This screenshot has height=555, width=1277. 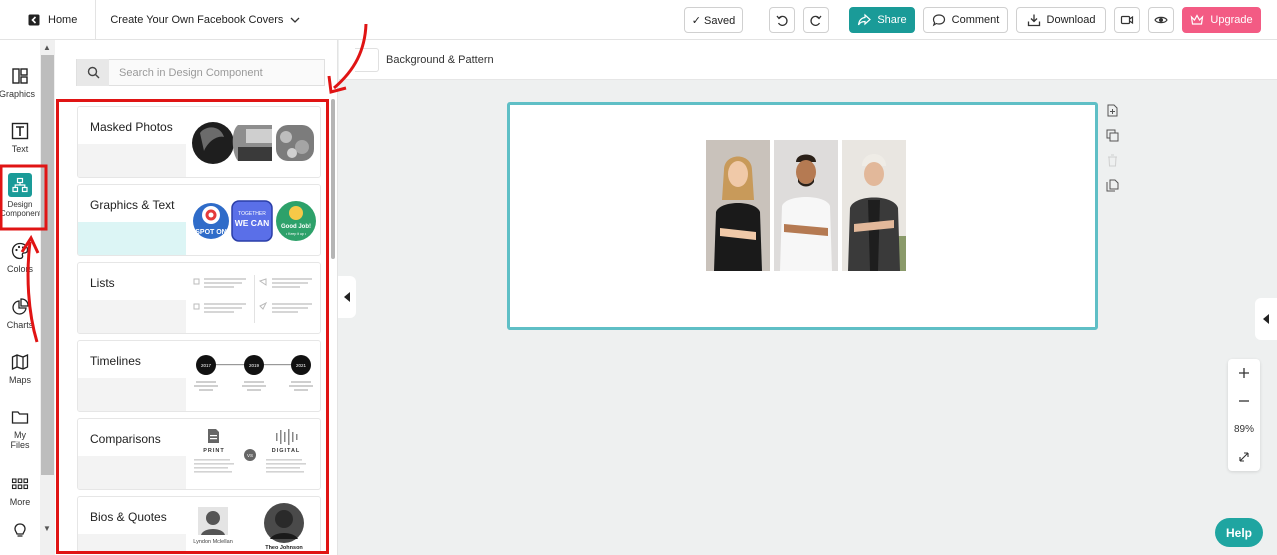 I want to click on zoom-in-button, so click(x=1244, y=373).